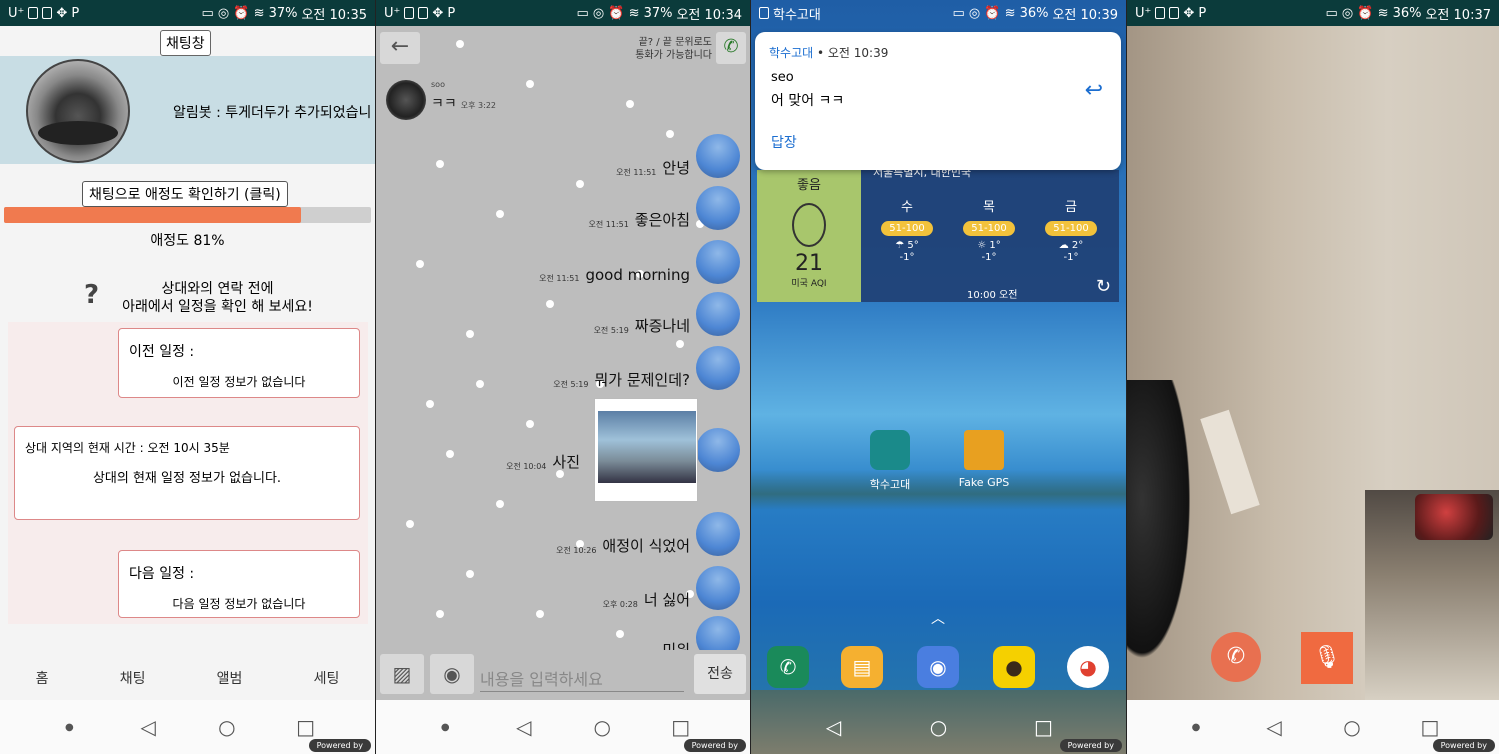  Describe the element at coordinates (1094, 90) in the screenshot. I see `reply-icon: ↩` at that location.